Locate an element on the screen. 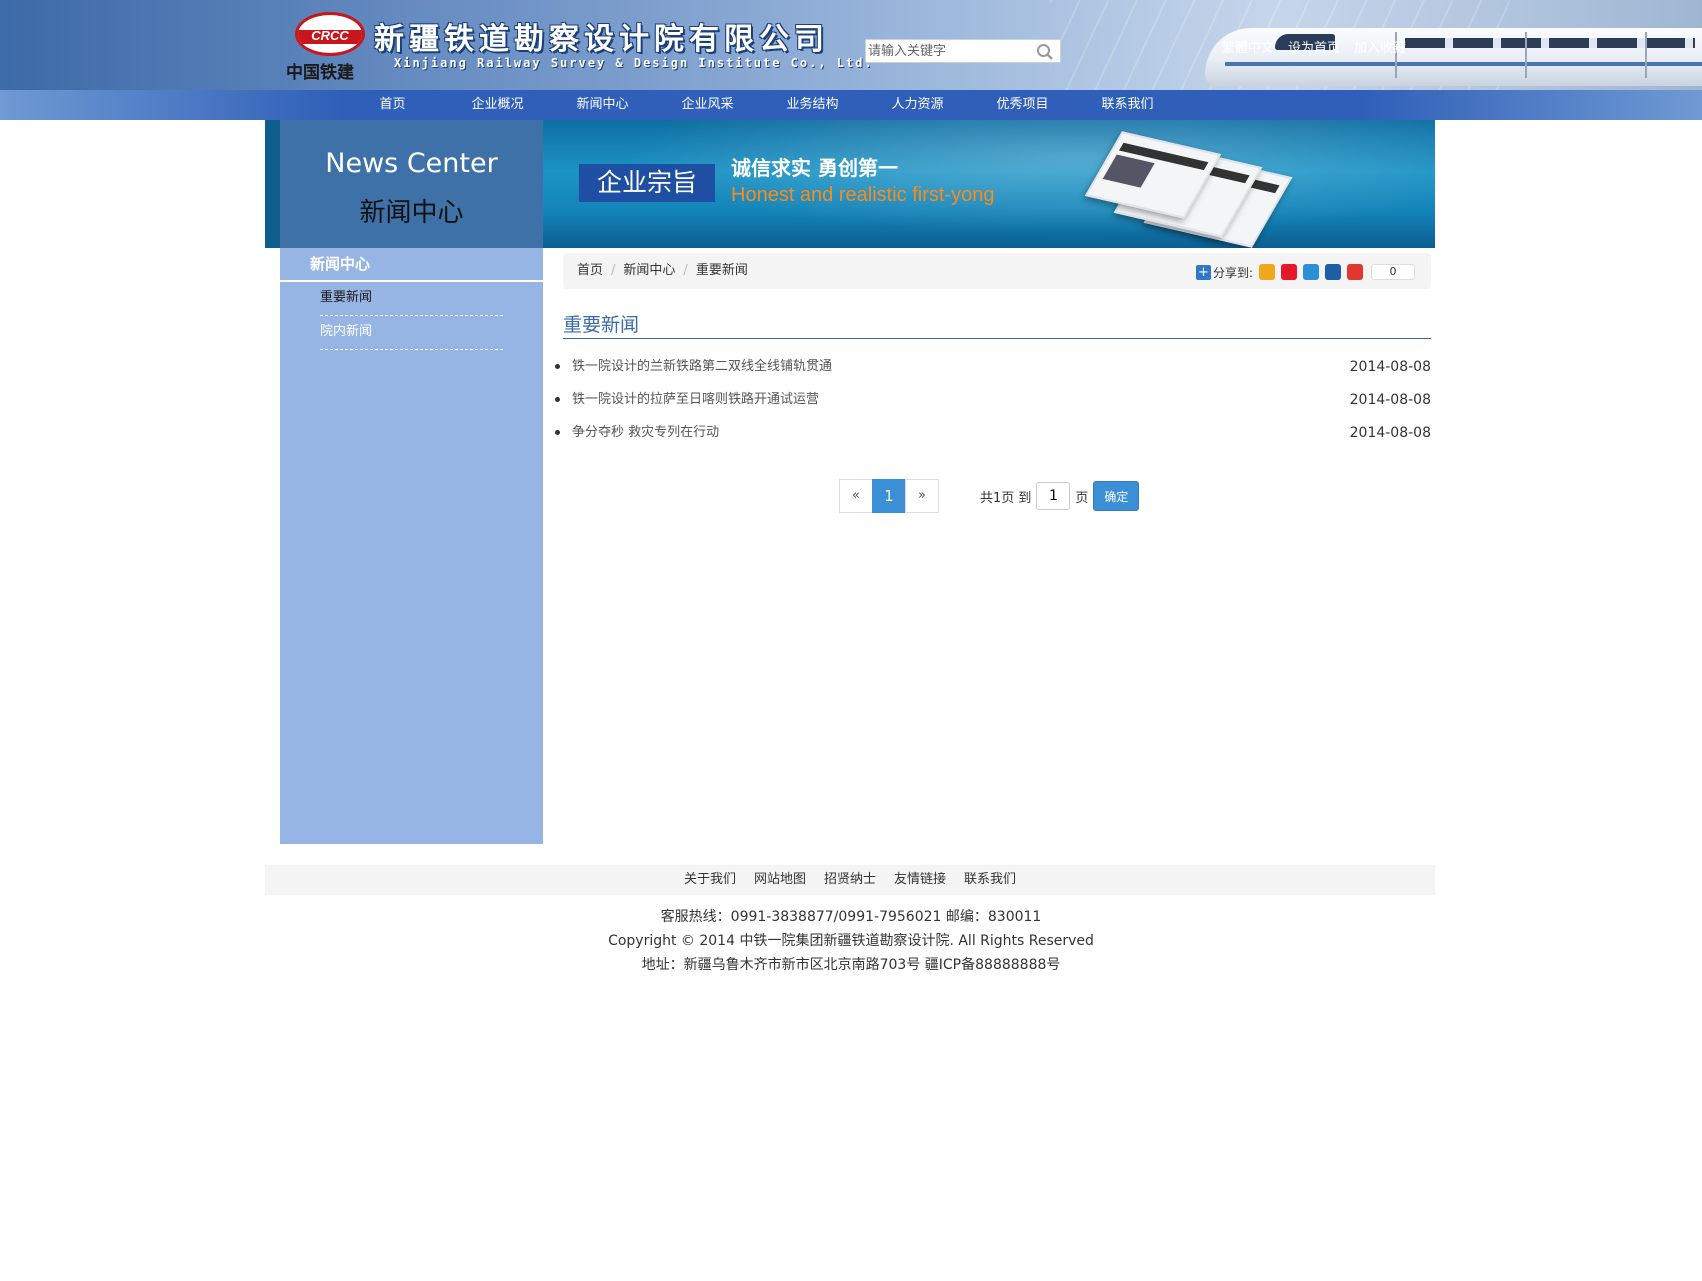 This screenshot has height=1281, width=1702. banner-slogan-en: Honest and realistic first-yong is located at coordinates (863, 195).